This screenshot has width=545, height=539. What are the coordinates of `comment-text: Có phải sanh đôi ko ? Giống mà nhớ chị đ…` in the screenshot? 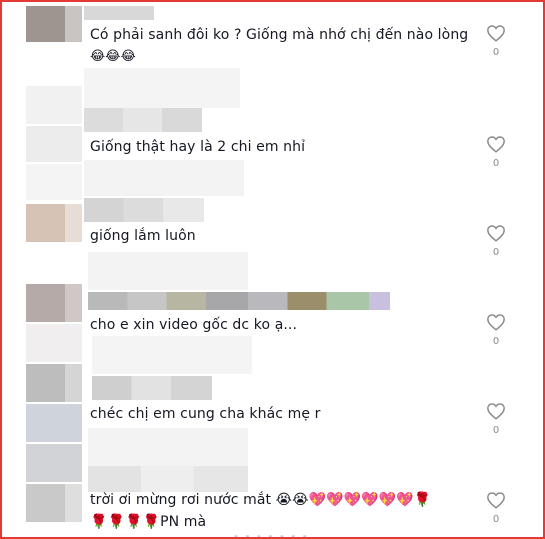 It's located at (279, 45).